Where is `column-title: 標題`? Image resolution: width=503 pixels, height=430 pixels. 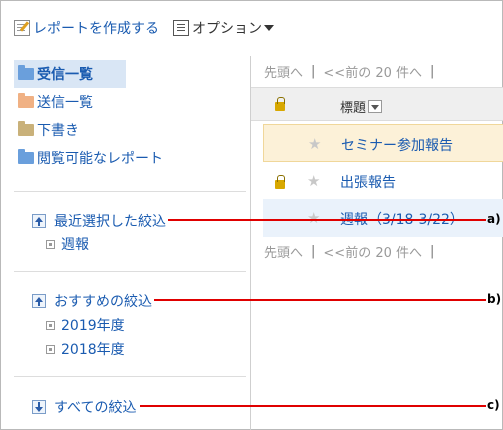
column-title: 標題 is located at coordinates (361, 106).